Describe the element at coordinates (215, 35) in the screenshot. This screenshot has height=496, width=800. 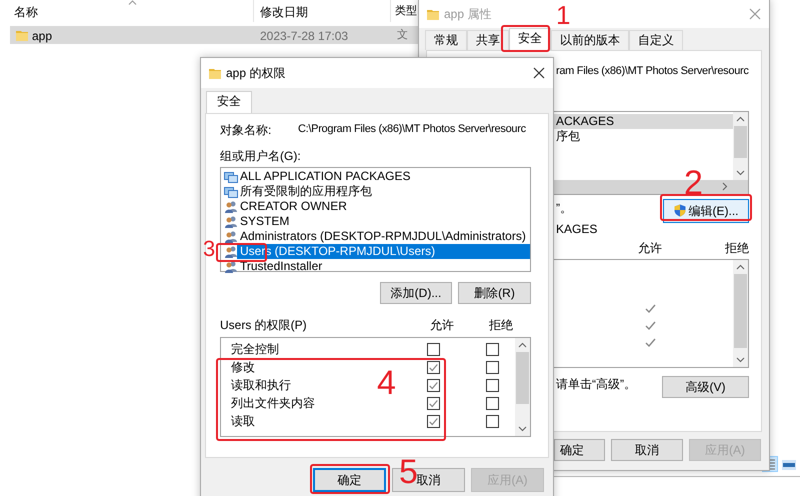
I see `file-row` at that location.